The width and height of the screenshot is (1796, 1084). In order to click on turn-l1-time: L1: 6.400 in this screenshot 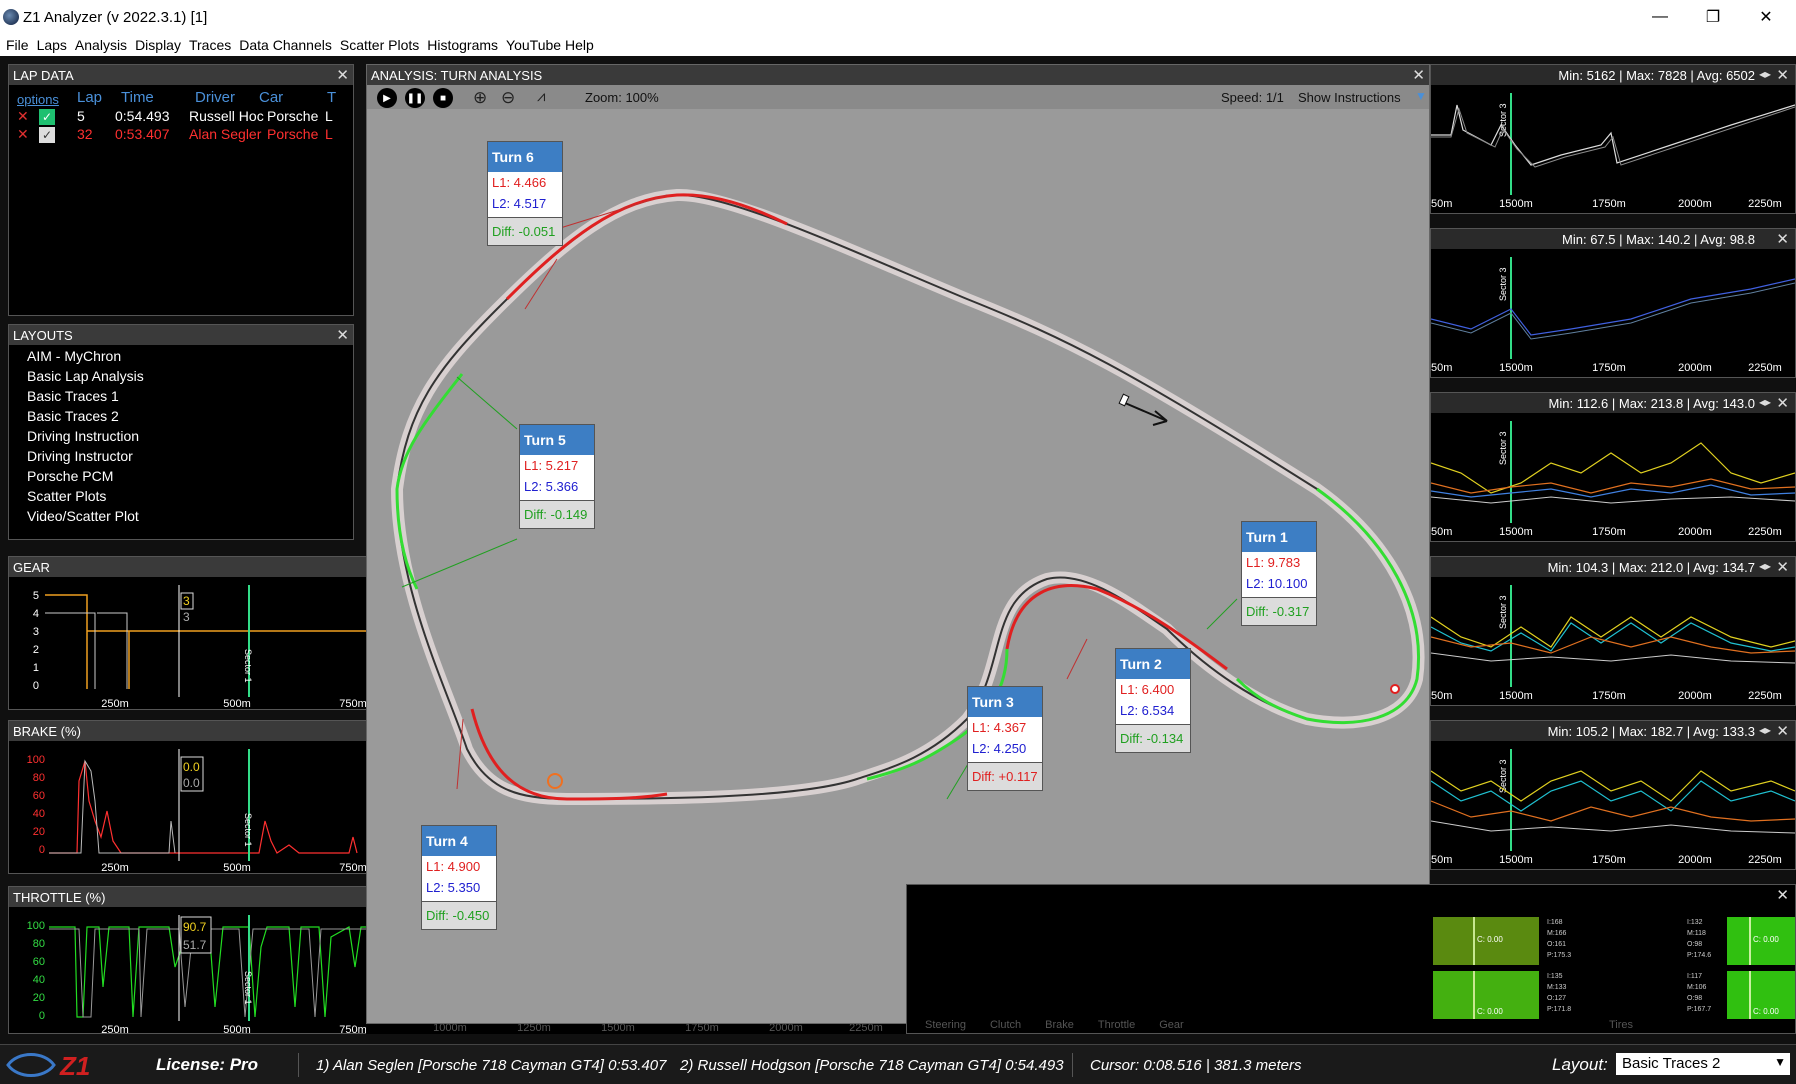, I will do `click(1147, 689)`.